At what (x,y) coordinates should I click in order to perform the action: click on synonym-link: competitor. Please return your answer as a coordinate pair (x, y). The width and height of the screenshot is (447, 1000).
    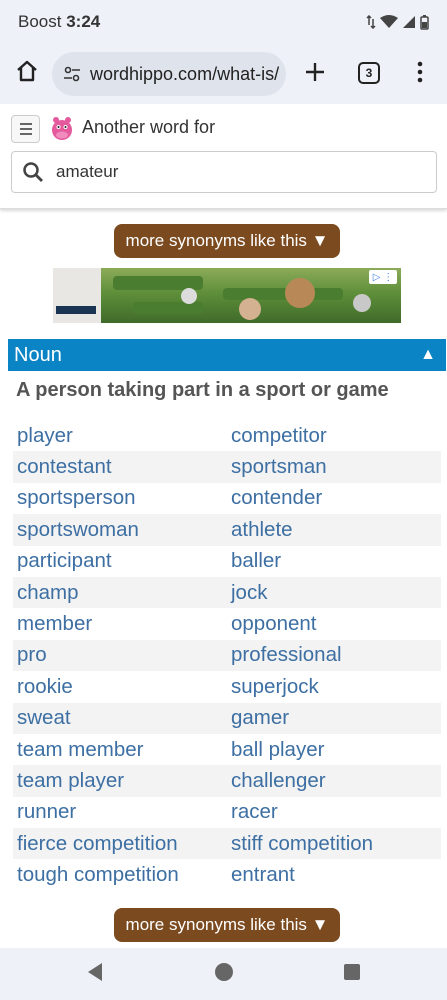
    Looking at the image, I should click on (334, 436).